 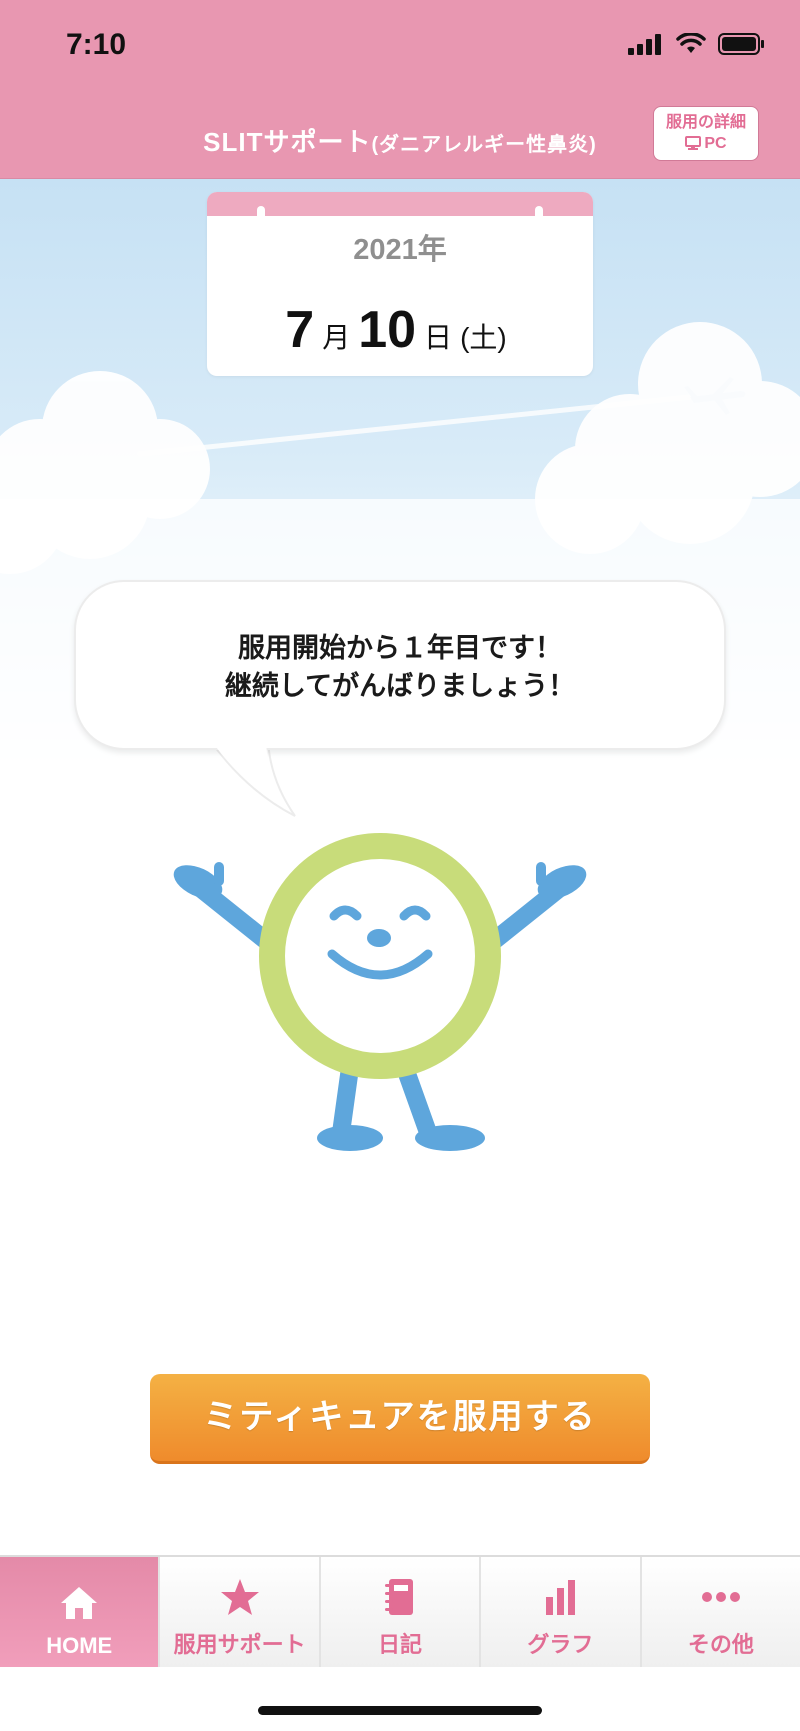 I want to click on speech-bubble: 服用開始から１年目です！ 継続してがんばりましょう！, so click(x=400, y=700).